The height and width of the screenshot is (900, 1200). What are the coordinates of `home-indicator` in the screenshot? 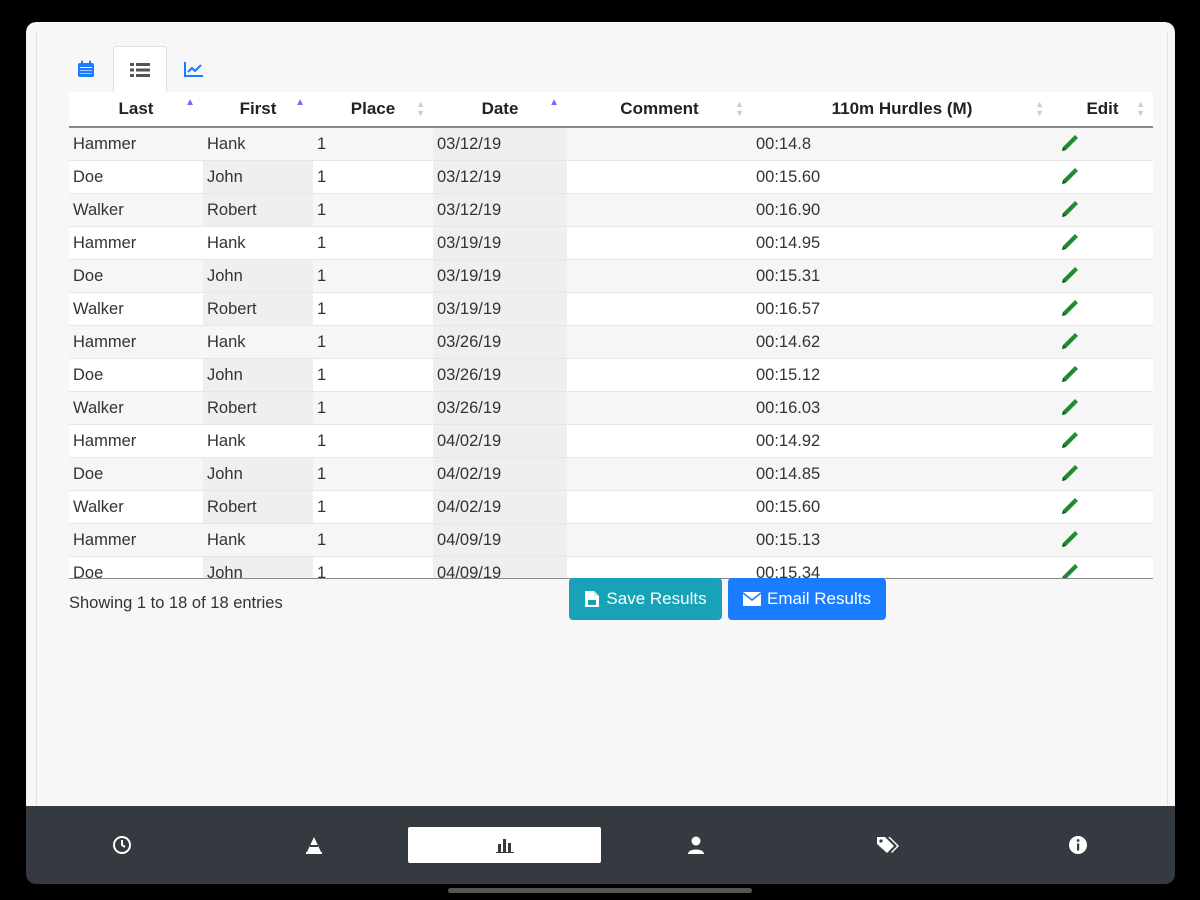 It's located at (600, 890).